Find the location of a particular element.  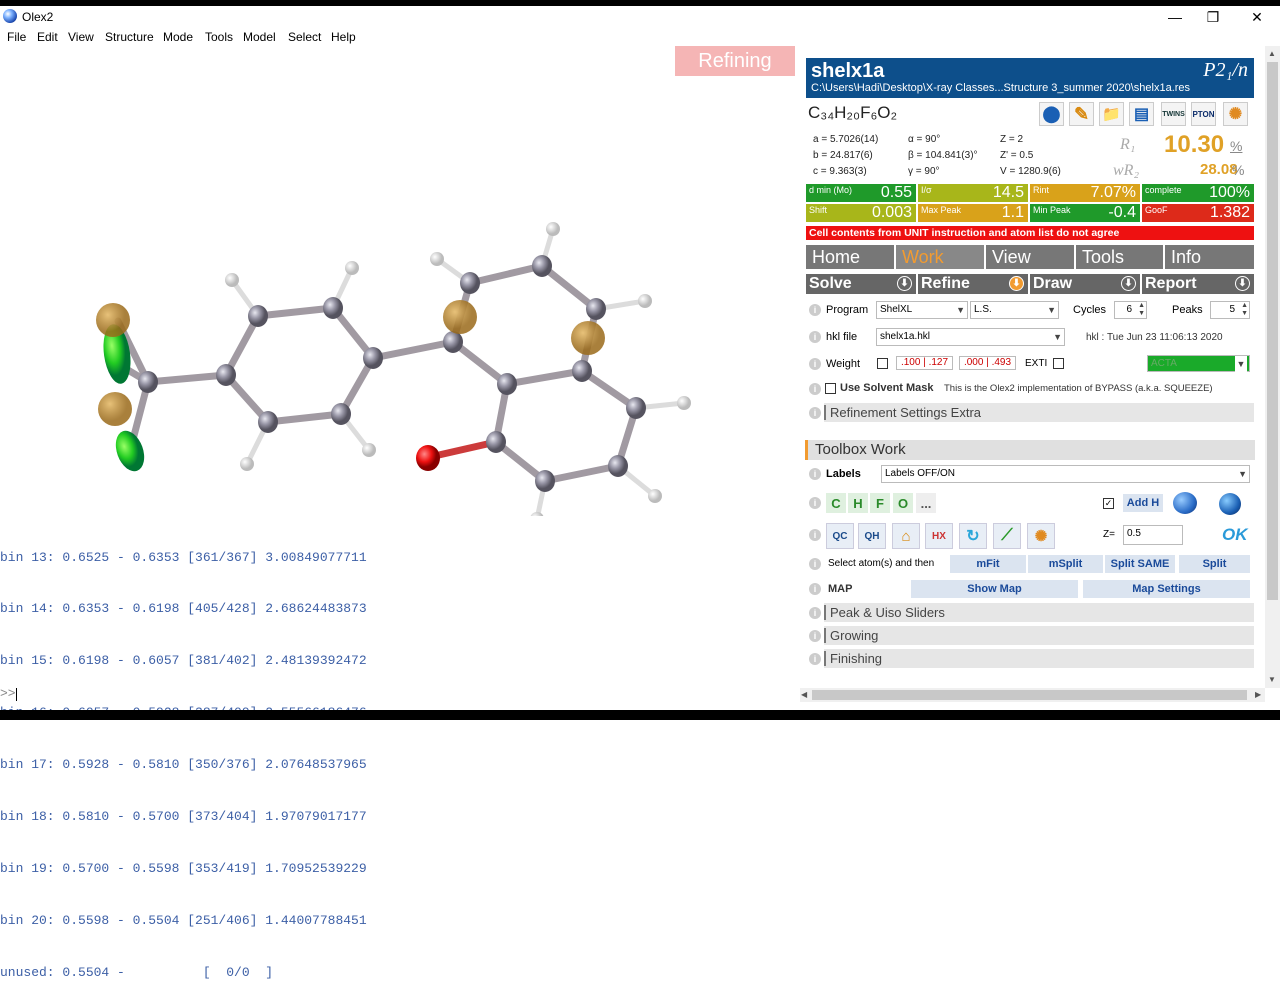

sphere-view-icon is located at coordinates (1185, 503).